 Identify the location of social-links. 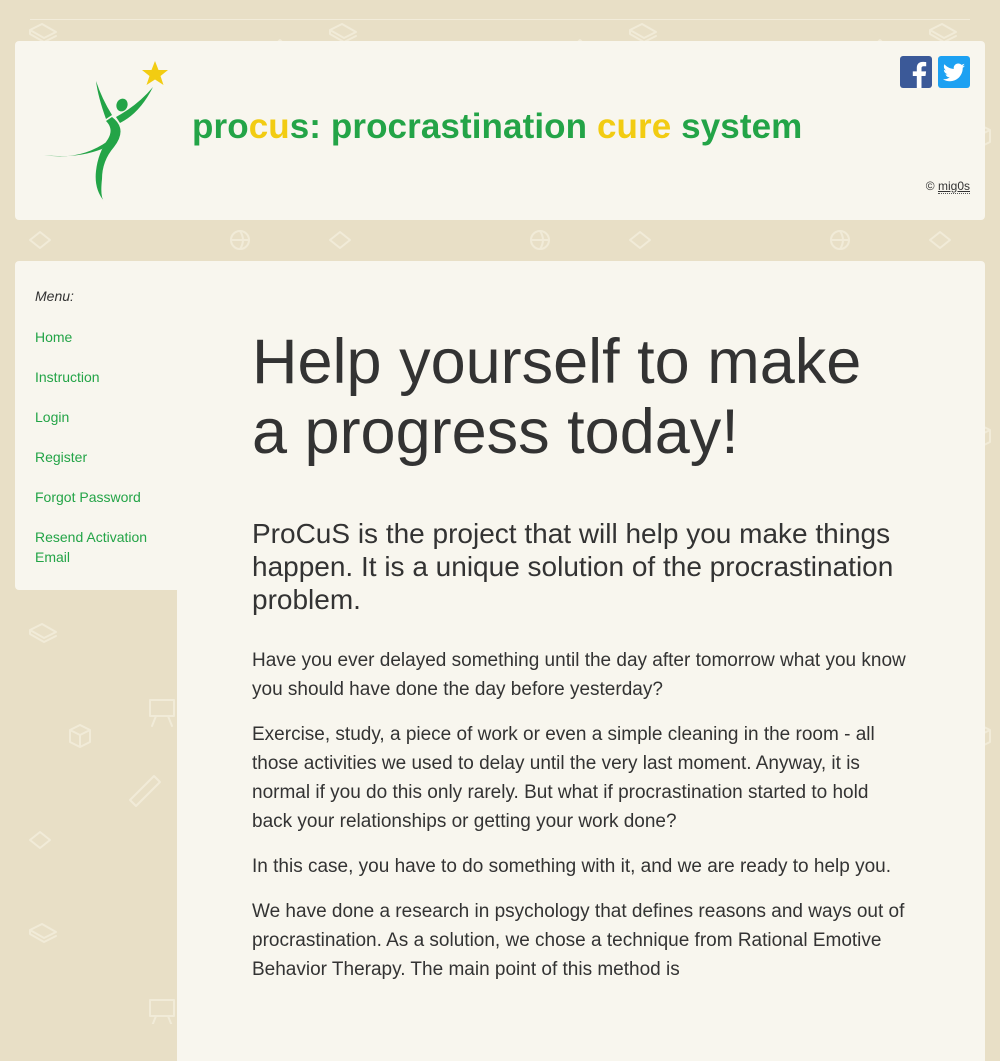
(935, 72).